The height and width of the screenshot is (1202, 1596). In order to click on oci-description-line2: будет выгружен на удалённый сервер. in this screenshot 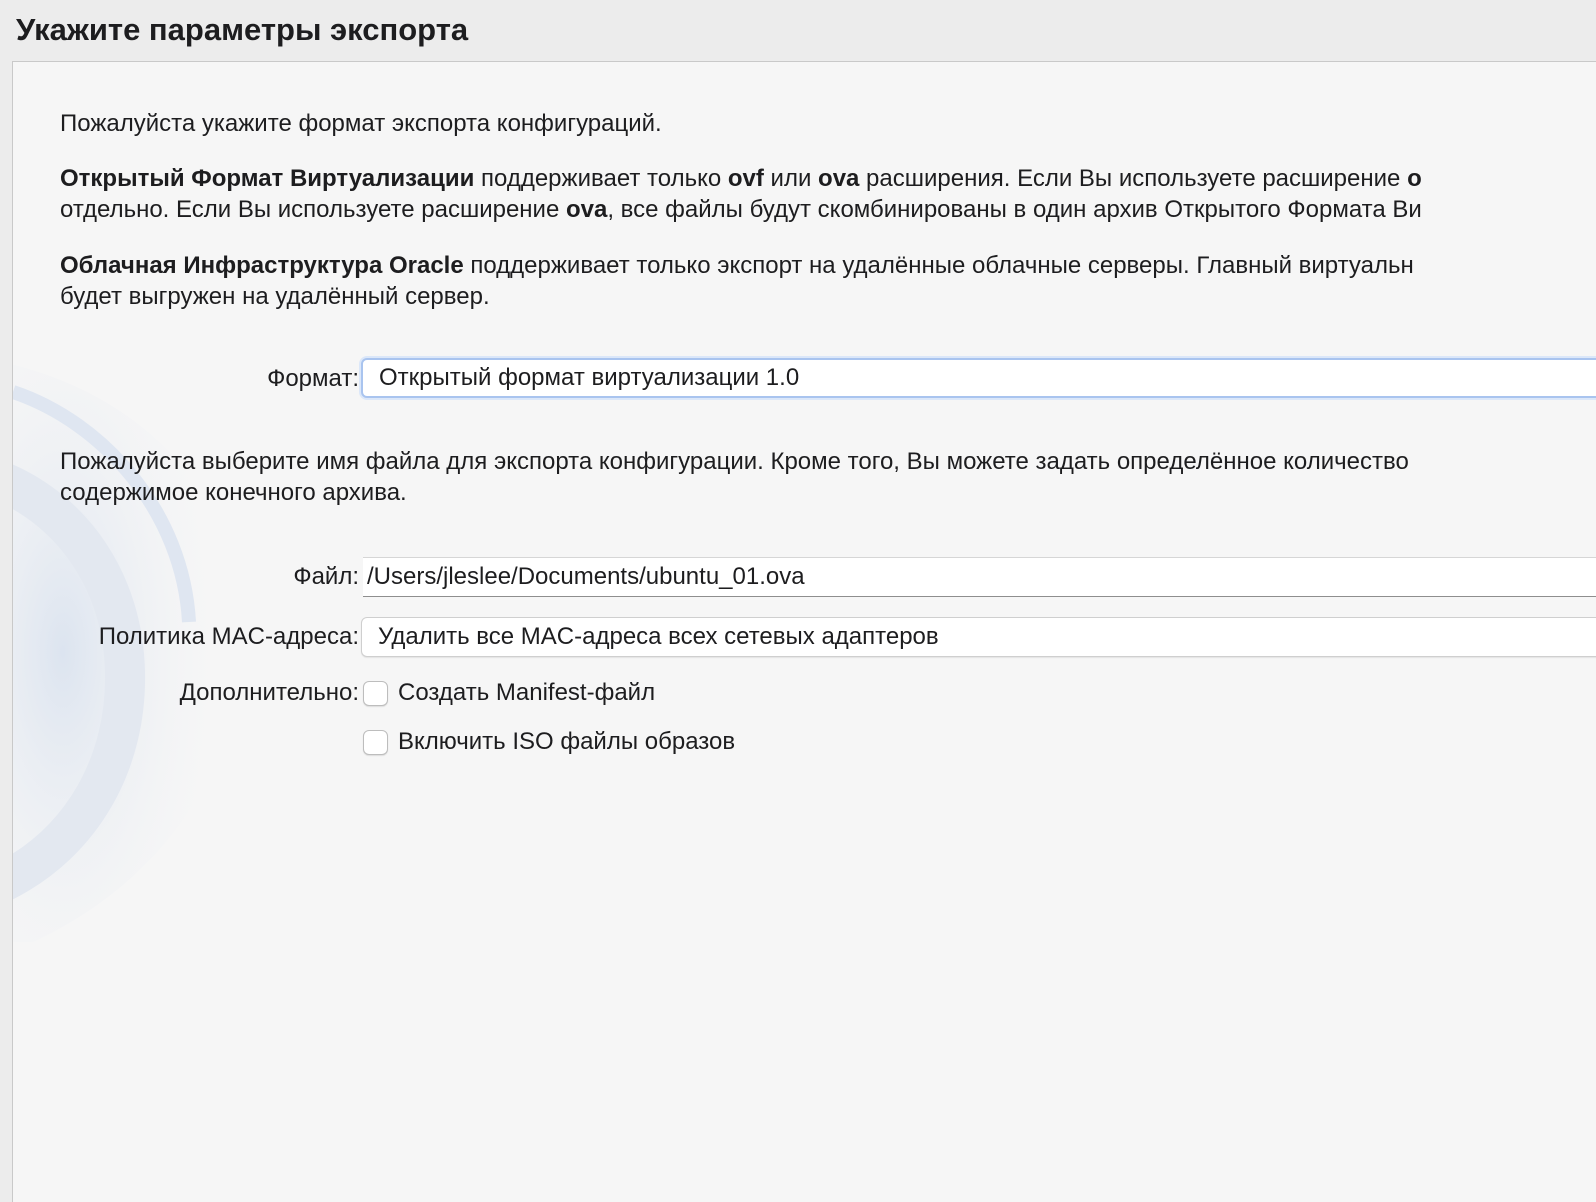, I will do `click(275, 296)`.